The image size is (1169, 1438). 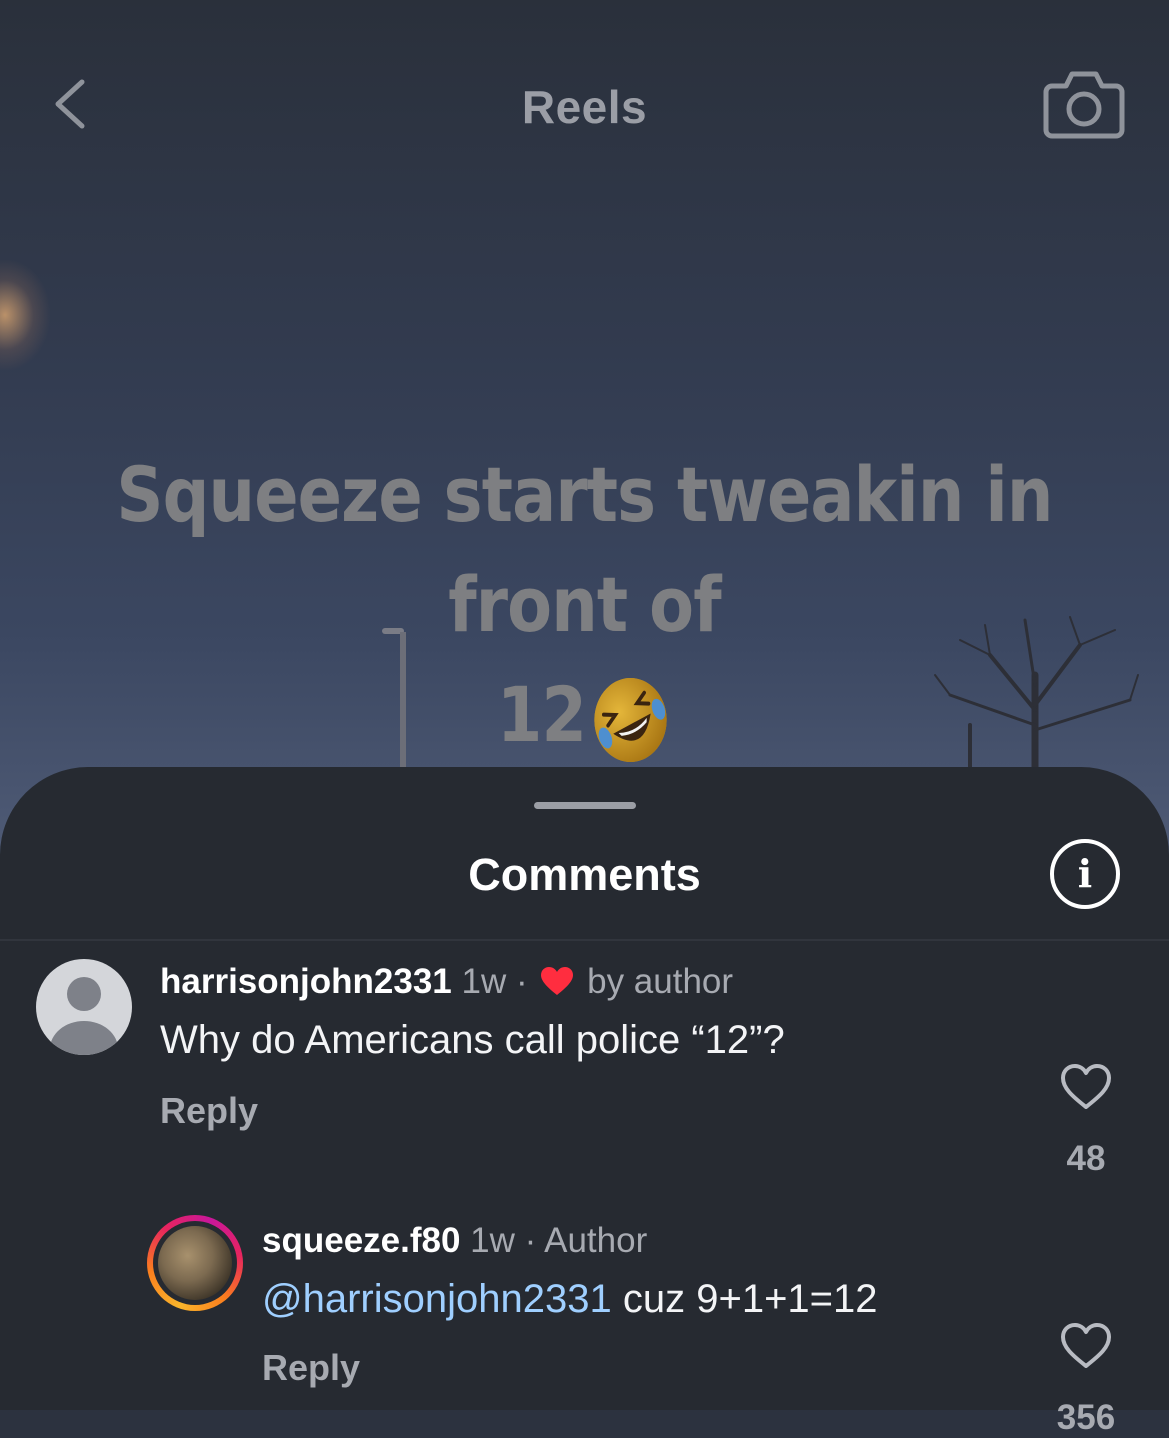 What do you see at coordinates (84, 1038) in the screenshot?
I see `avatar-body` at bounding box center [84, 1038].